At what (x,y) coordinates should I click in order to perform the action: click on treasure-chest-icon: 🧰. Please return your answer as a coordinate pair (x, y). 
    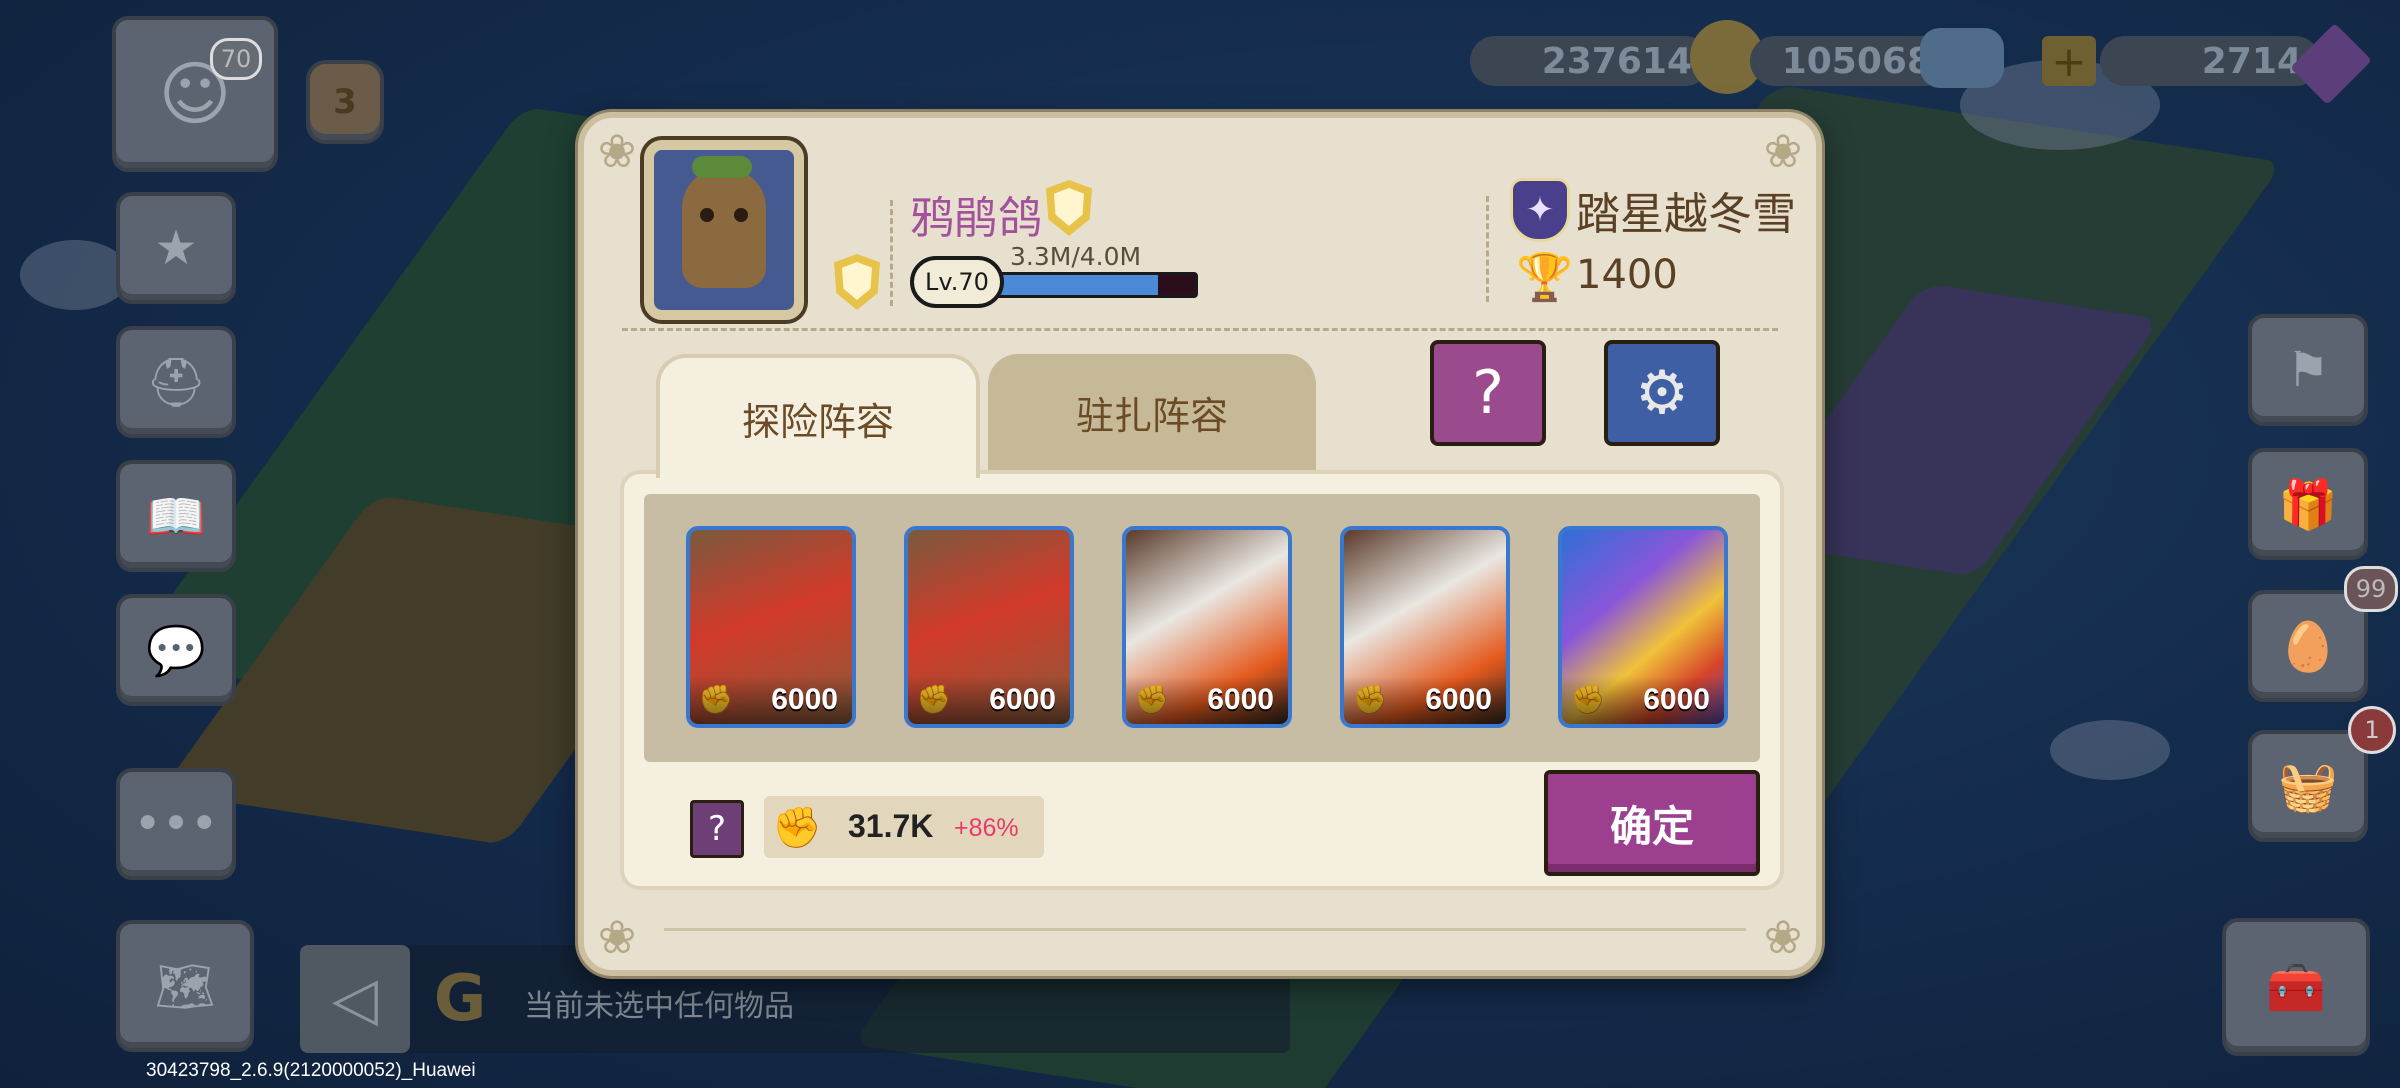
    Looking at the image, I should click on (2296, 987).